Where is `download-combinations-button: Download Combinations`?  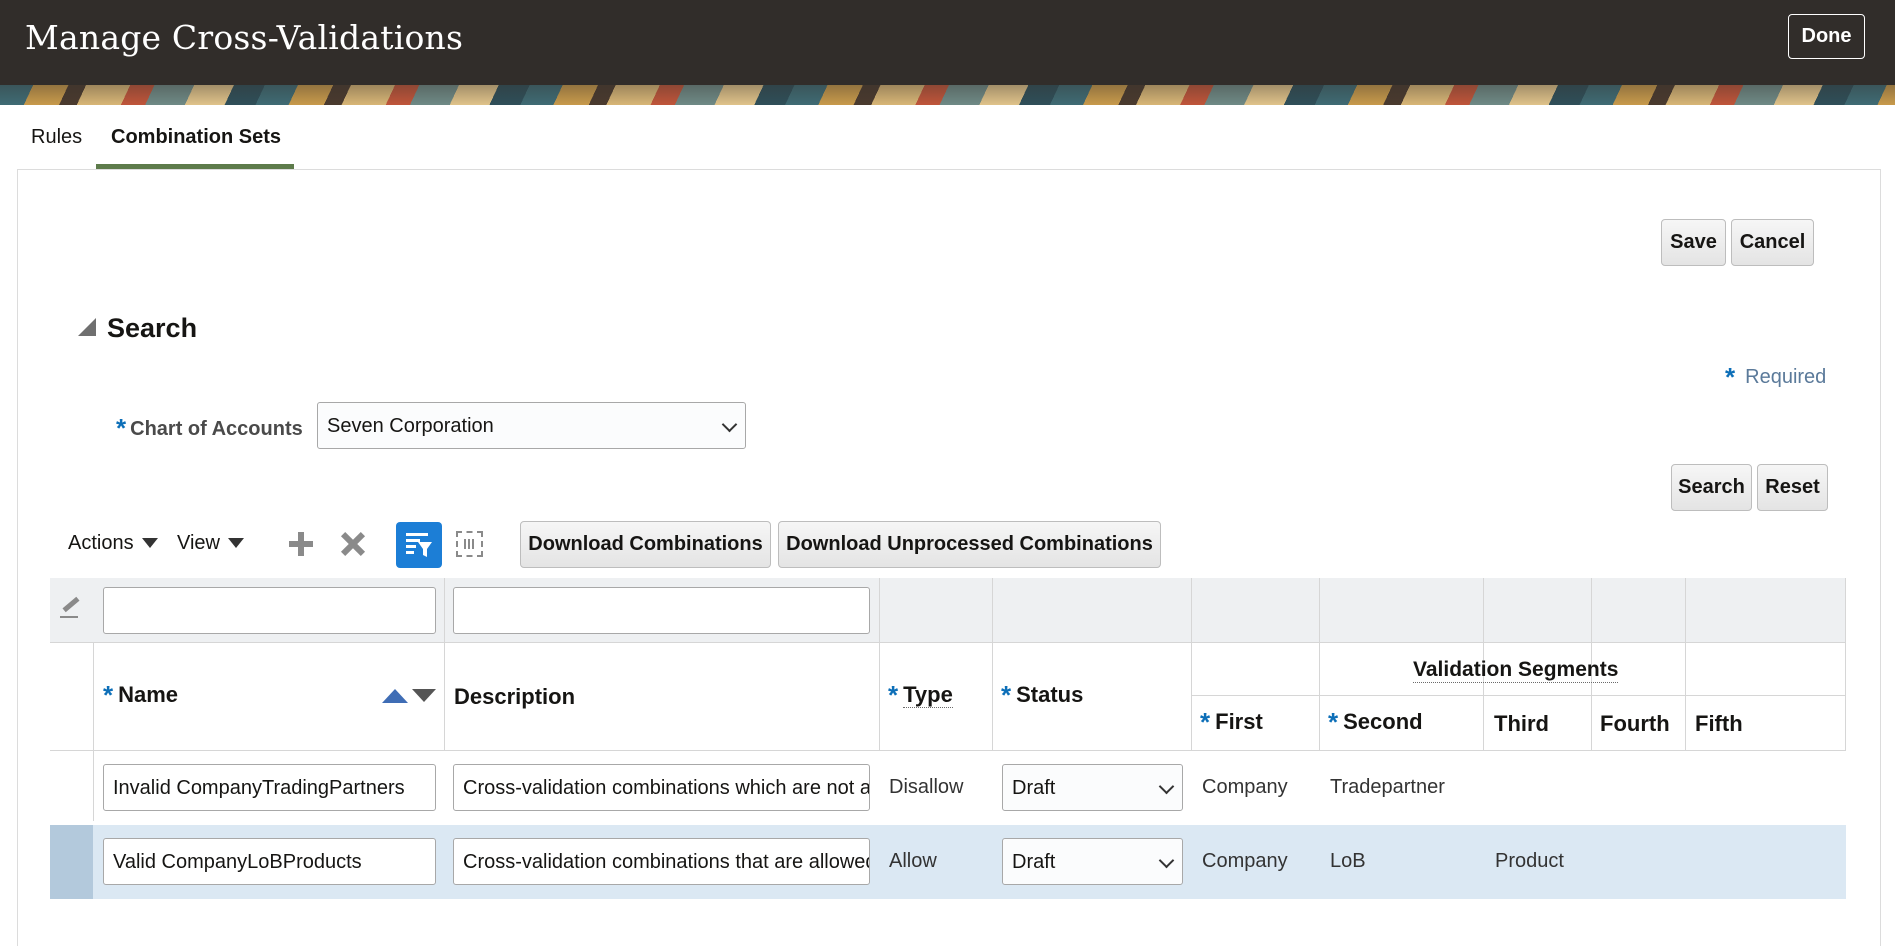
download-combinations-button: Download Combinations is located at coordinates (645, 544).